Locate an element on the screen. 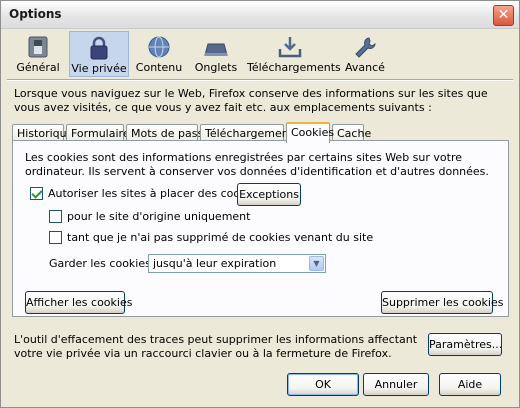 Image resolution: width=520 pixels, height=408 pixels. allow-cookies-checkbox is located at coordinates (36, 193).